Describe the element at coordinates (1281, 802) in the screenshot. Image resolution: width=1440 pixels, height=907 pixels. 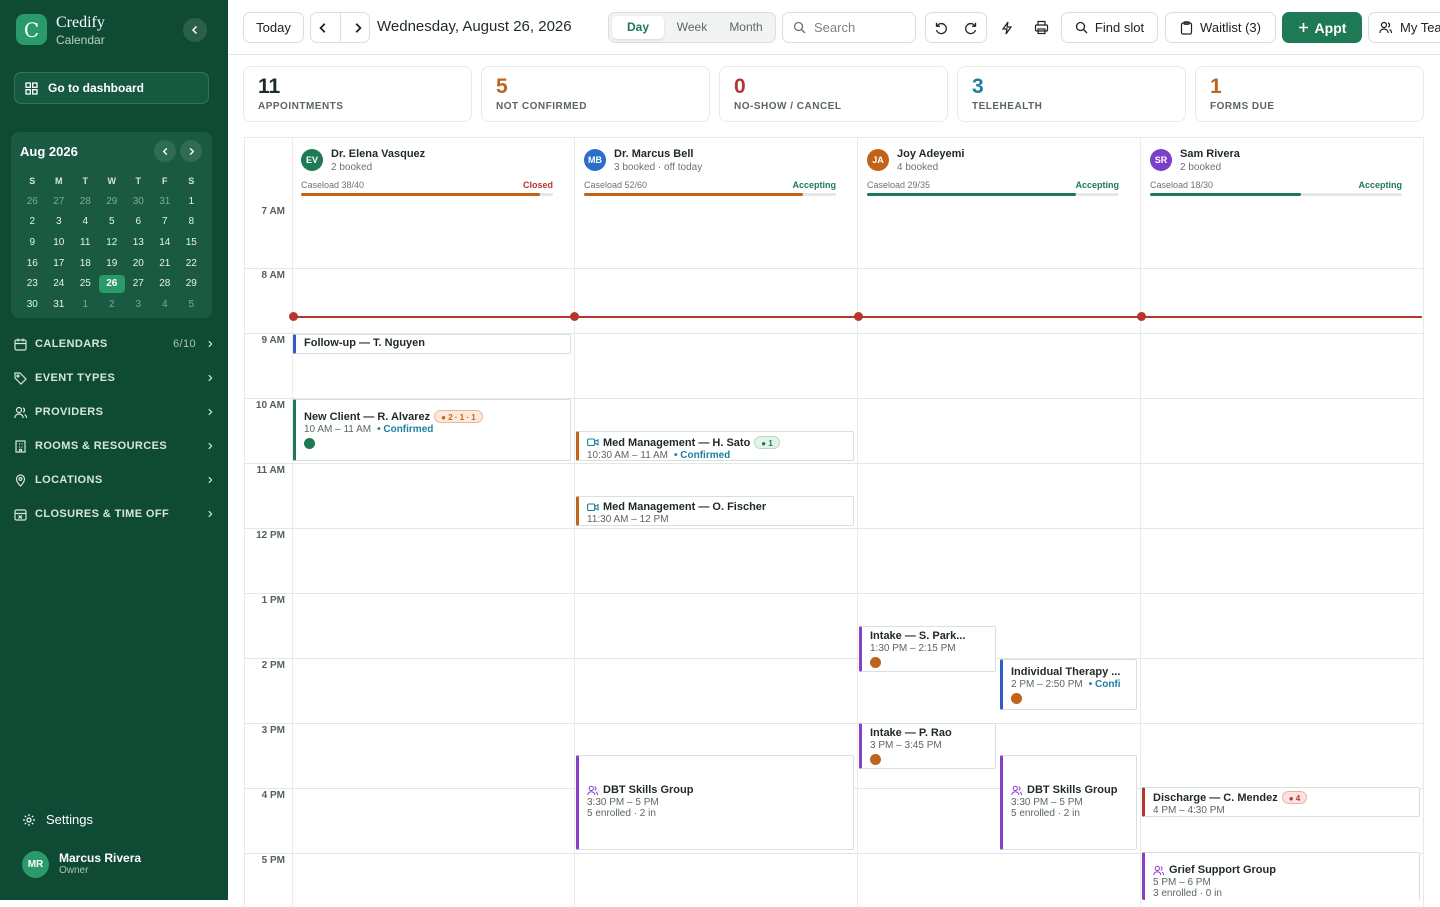
I see `appointment-card: Discharge — C. Mendez ● 4 4 PM – 4:30 PM` at that location.